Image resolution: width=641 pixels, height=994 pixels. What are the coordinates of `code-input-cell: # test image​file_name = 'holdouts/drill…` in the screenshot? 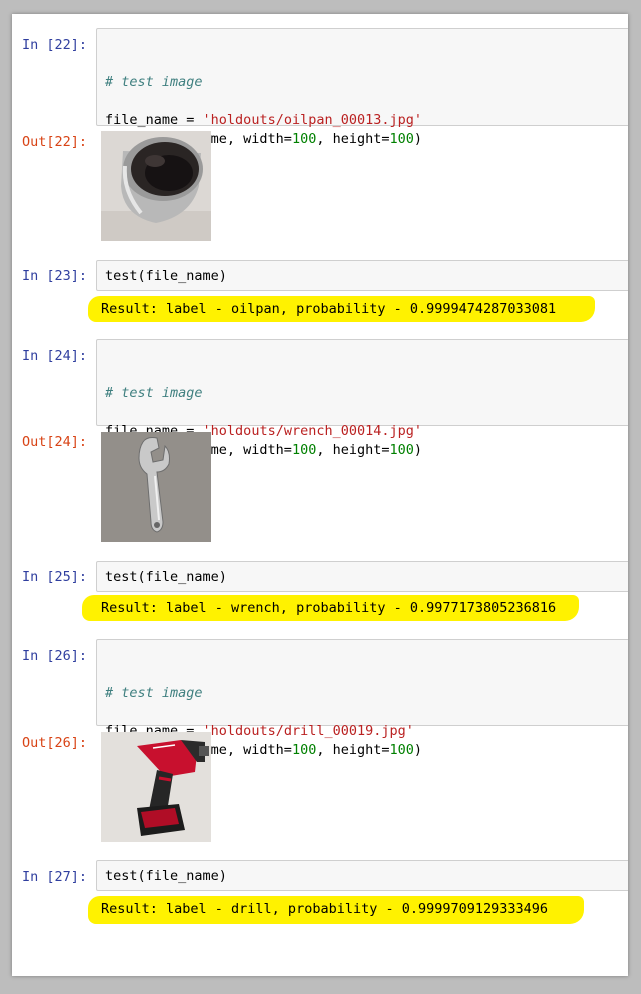 It's located at (362, 698).